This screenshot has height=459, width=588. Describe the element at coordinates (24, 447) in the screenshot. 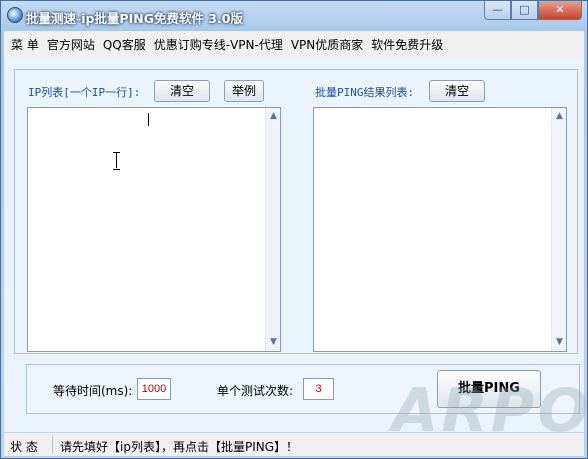

I see `status-label: 状 态` at that location.